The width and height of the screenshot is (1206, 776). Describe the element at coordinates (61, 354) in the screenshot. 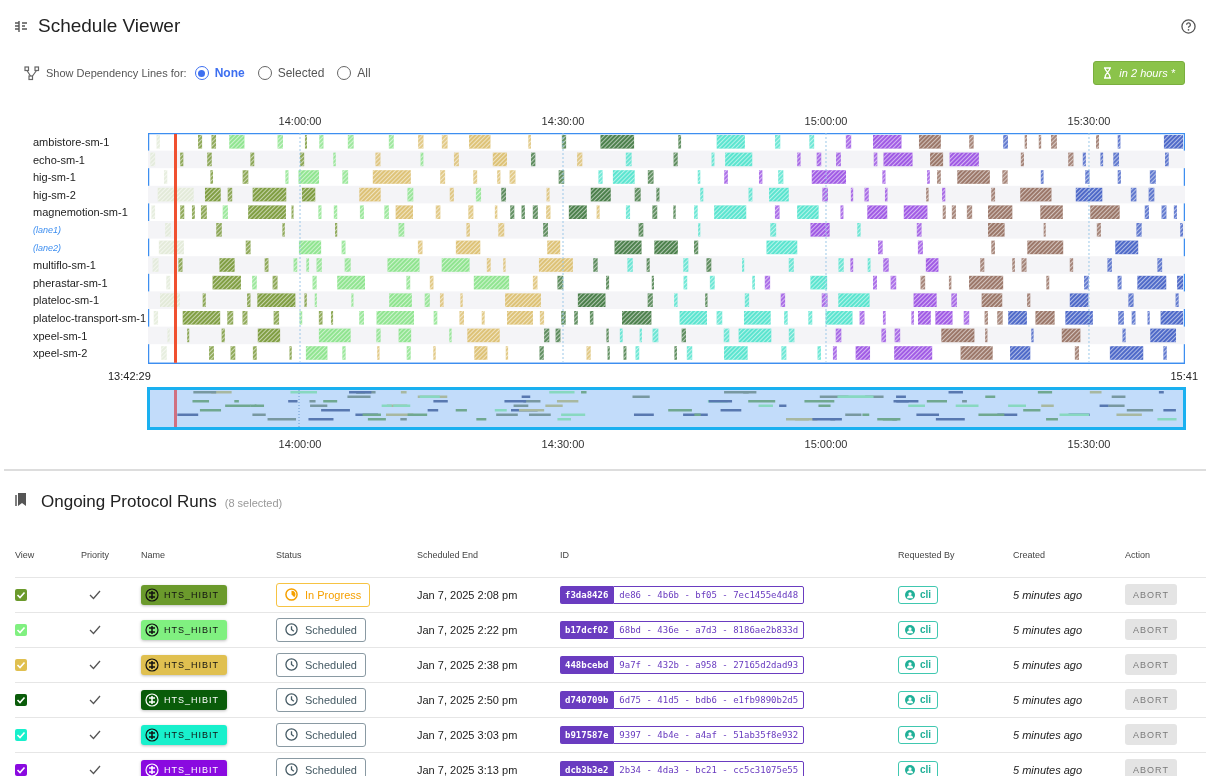

I see `lane-label: xpeel-sm-2` at that location.